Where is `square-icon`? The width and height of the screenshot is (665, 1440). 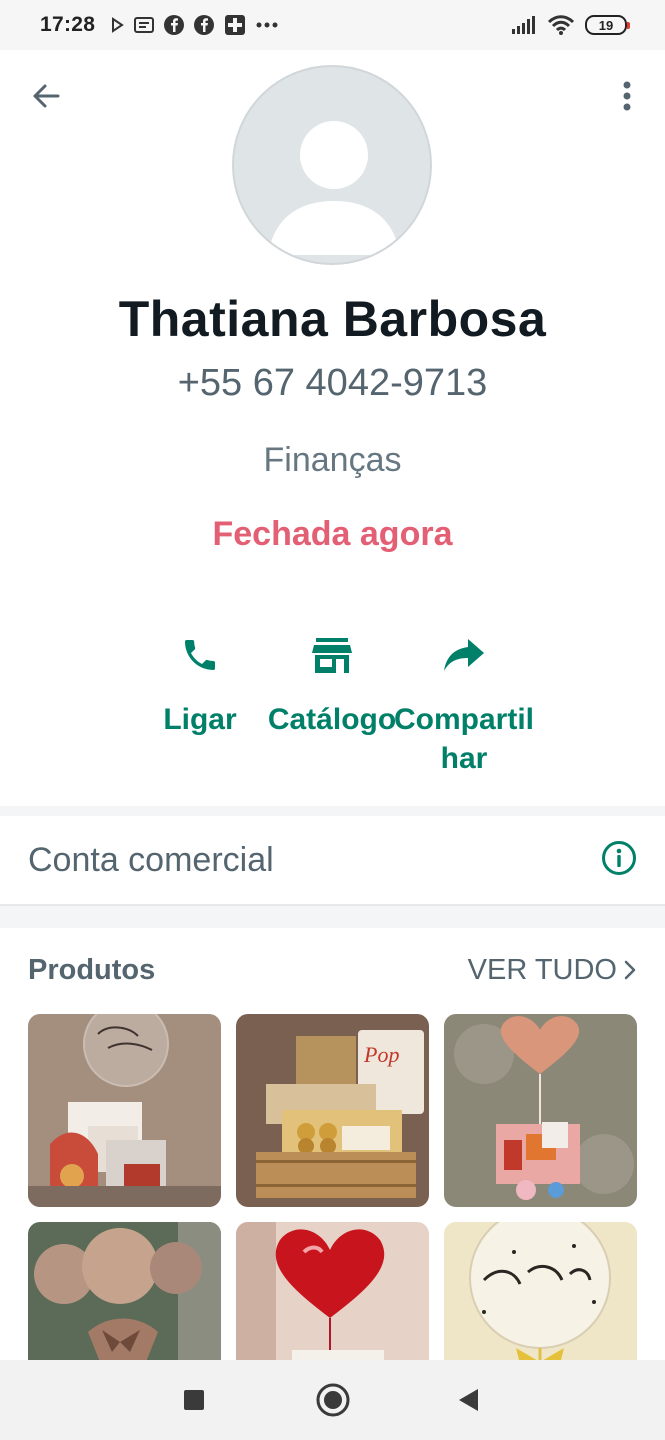
square-icon is located at coordinates (194, 1400).